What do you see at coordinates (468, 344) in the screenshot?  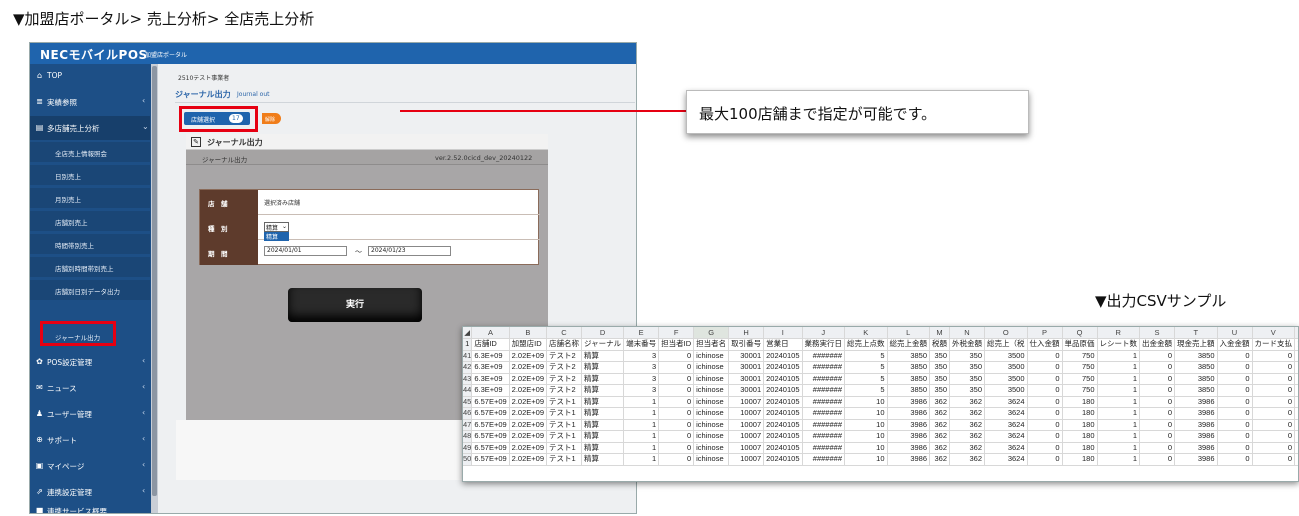 I see `row-number: 1` at bounding box center [468, 344].